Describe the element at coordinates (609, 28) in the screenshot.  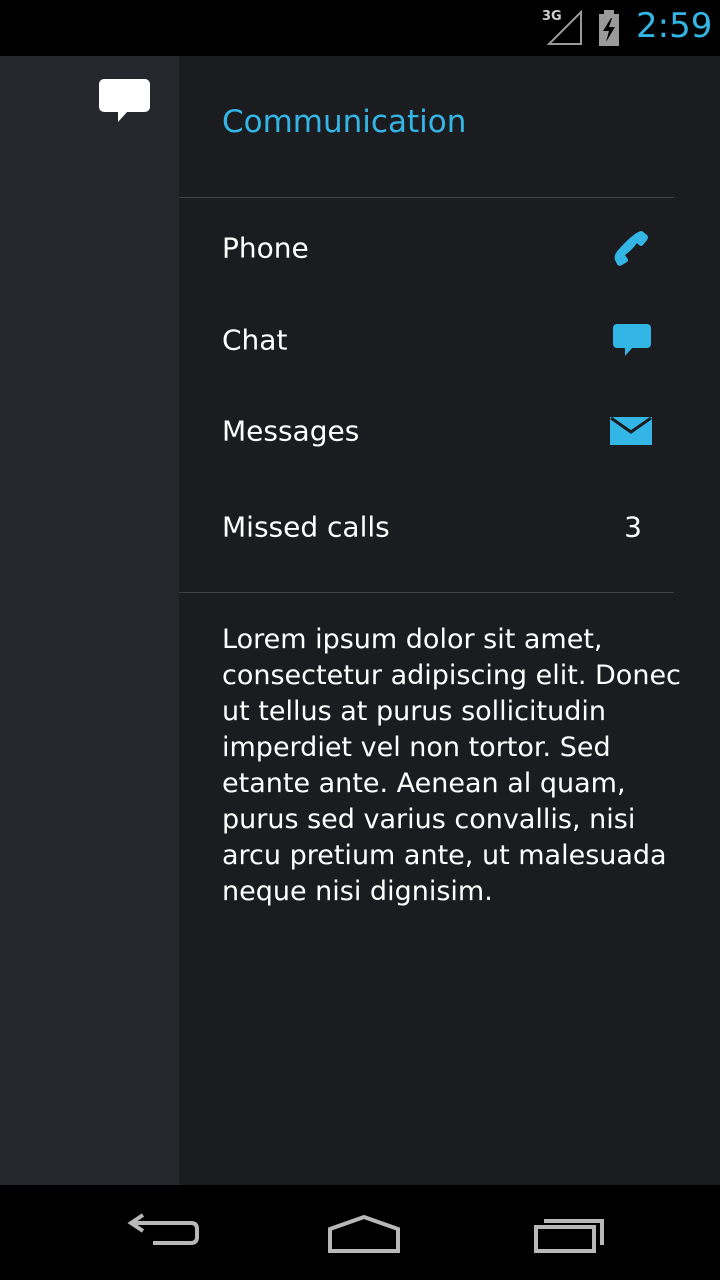
I see `battery-charging-icon` at that location.